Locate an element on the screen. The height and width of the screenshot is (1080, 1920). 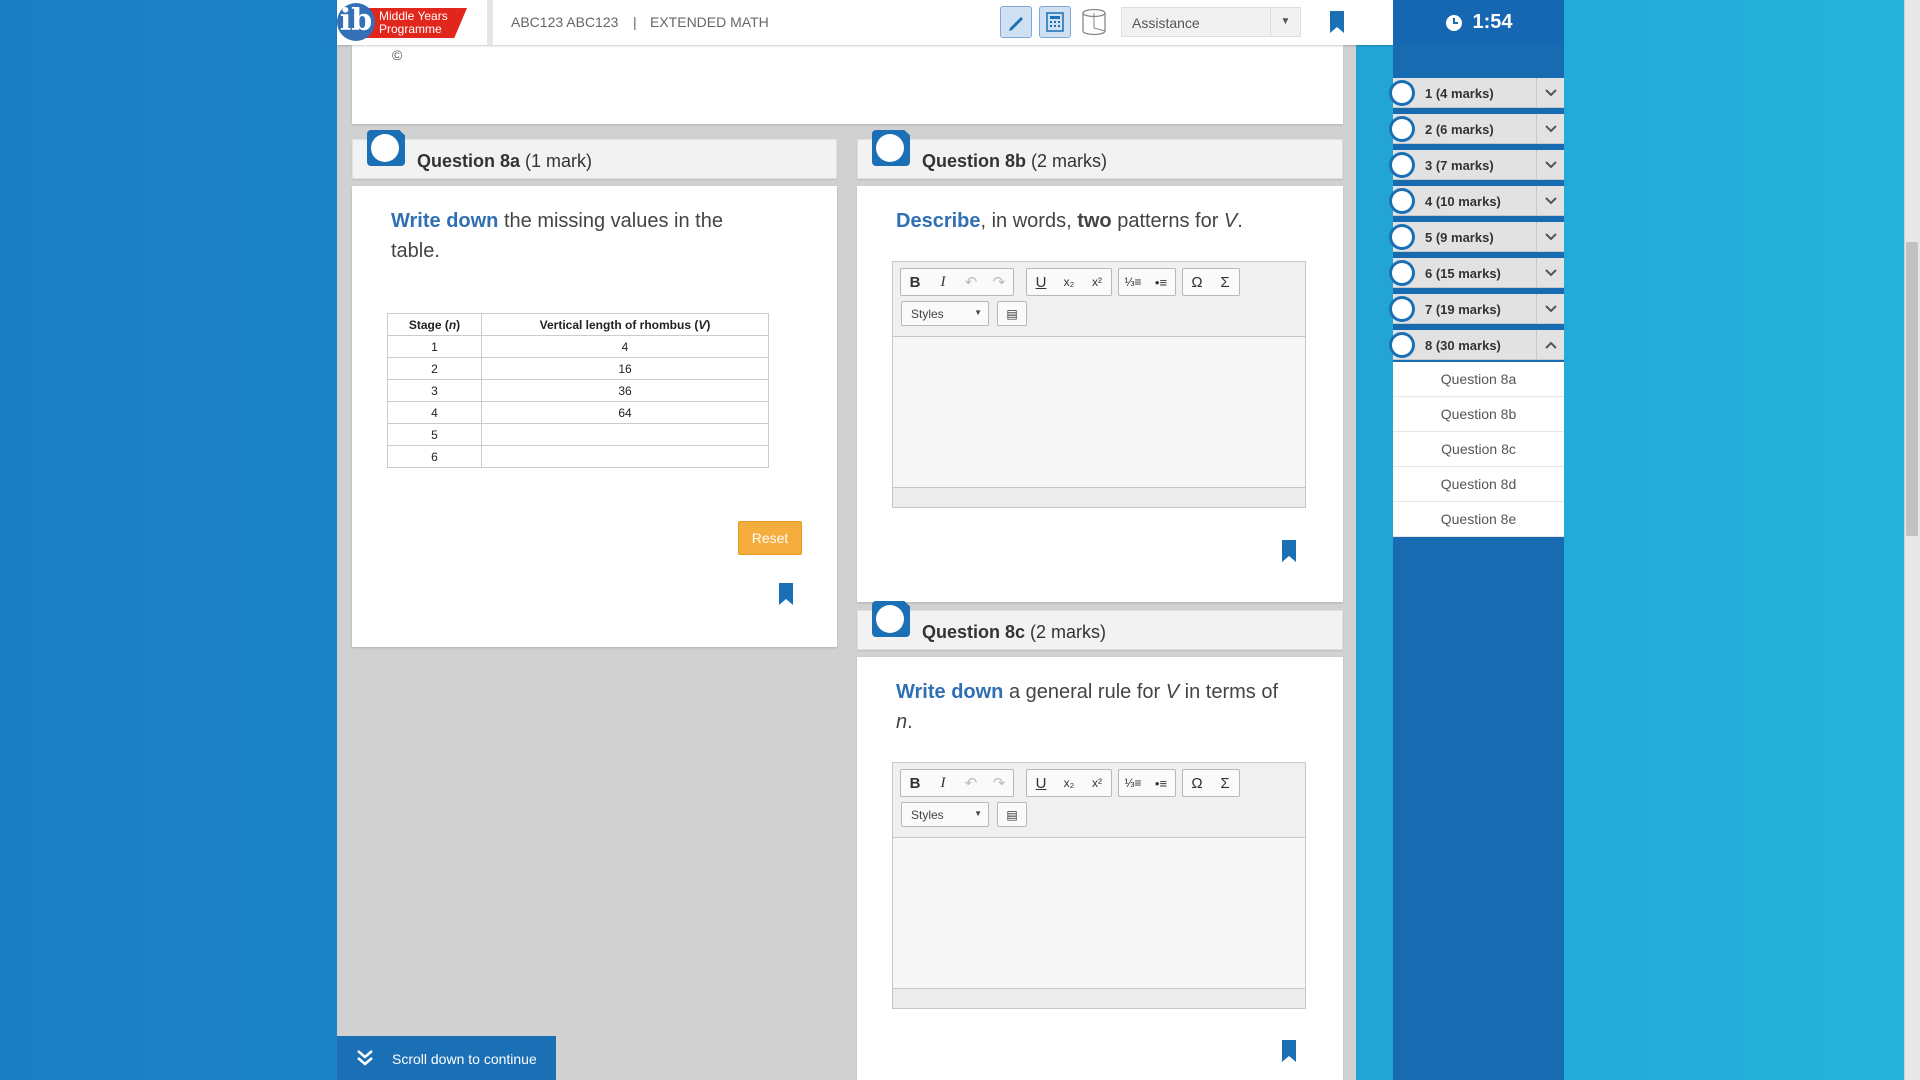
table-header-row: Stage (n) Vertical length of rhombus (V) is located at coordinates (578, 324).